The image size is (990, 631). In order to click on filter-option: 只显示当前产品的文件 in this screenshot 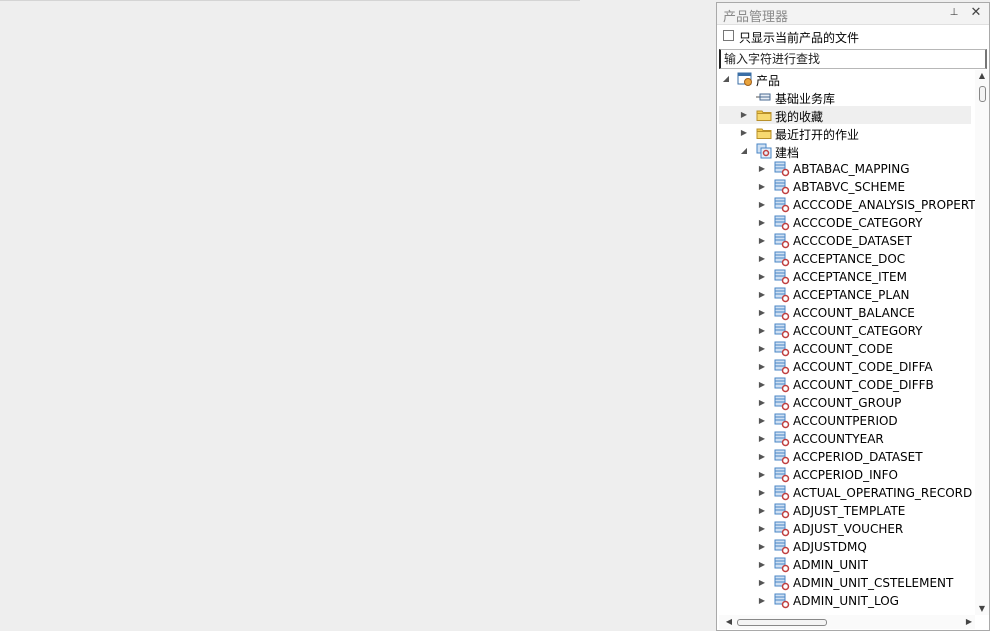, I will do `click(854, 37)`.